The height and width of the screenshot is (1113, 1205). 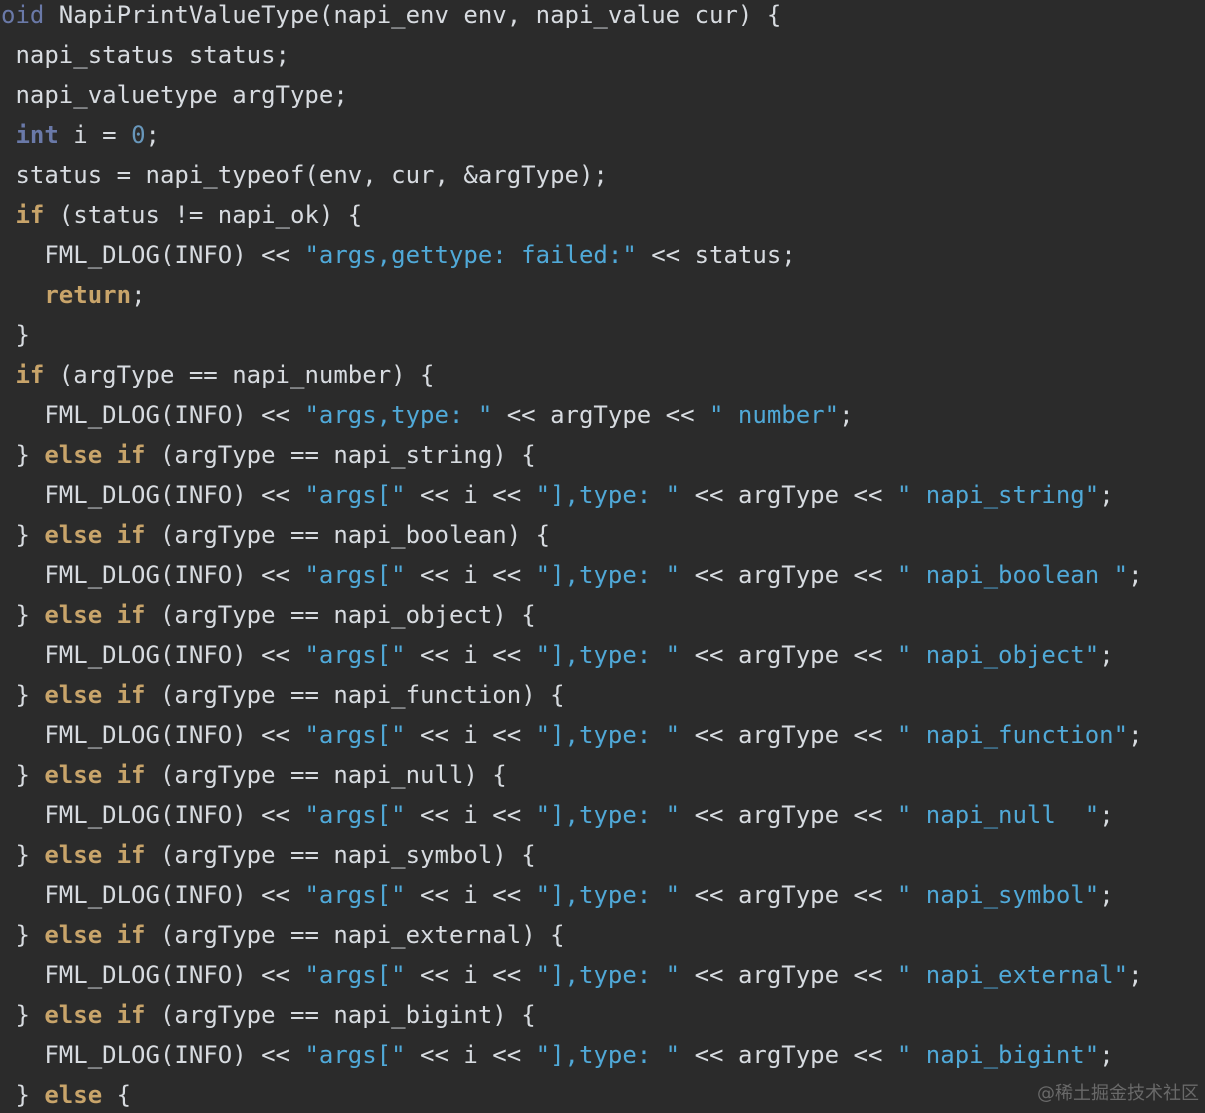 I want to click on code-token: " napi_symbol", so click(x=998, y=895).